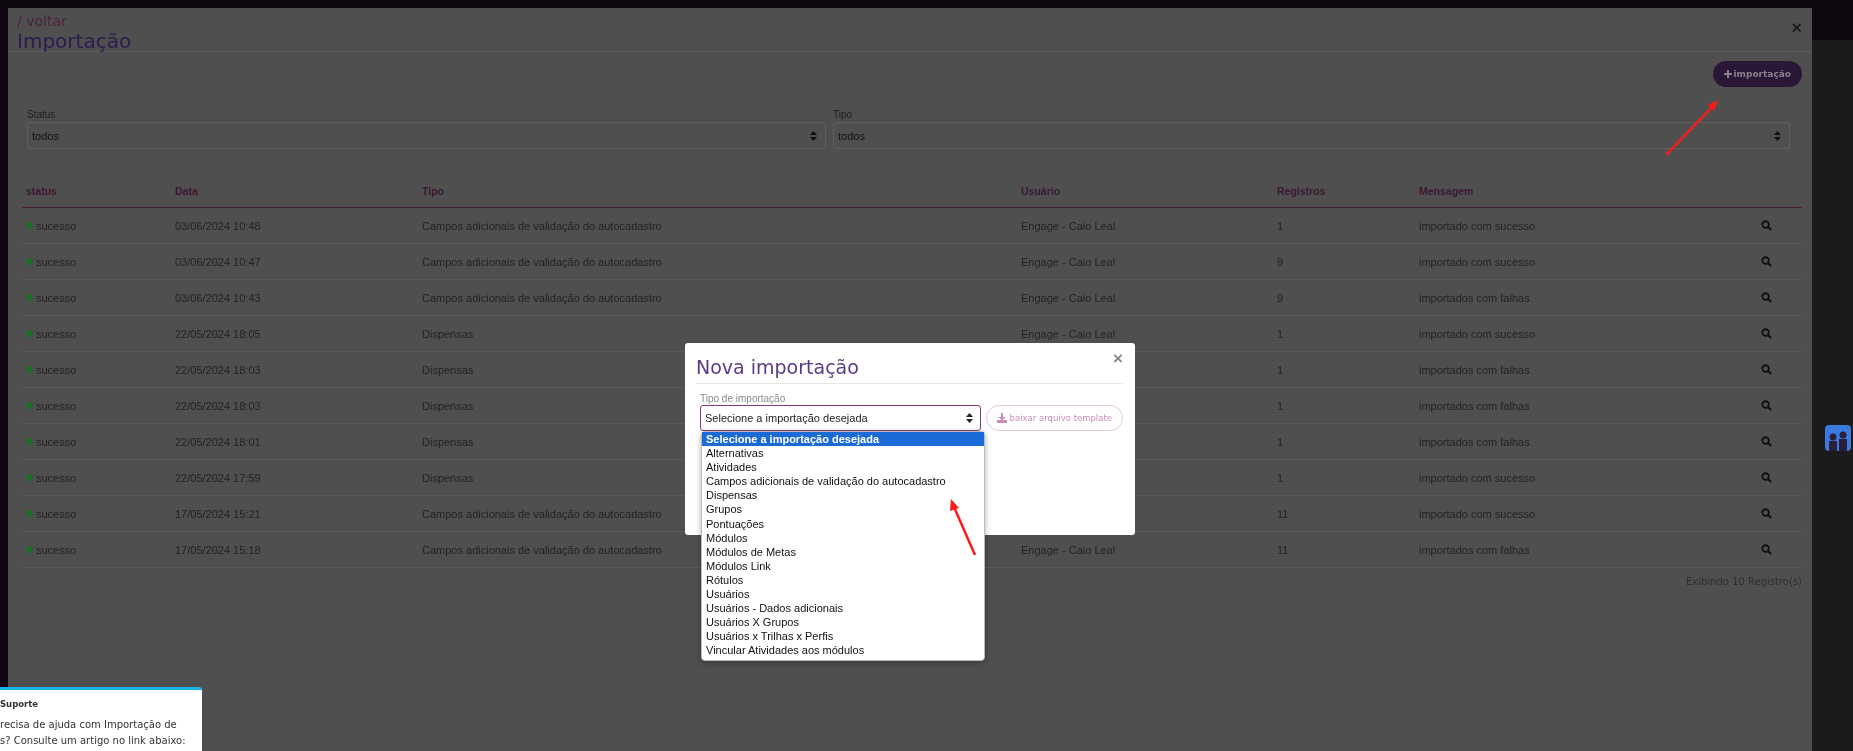 This screenshot has width=1853, height=751. Describe the element at coordinates (843, 551) in the screenshot. I see `dropdown-option: Módulos de Metas` at that location.